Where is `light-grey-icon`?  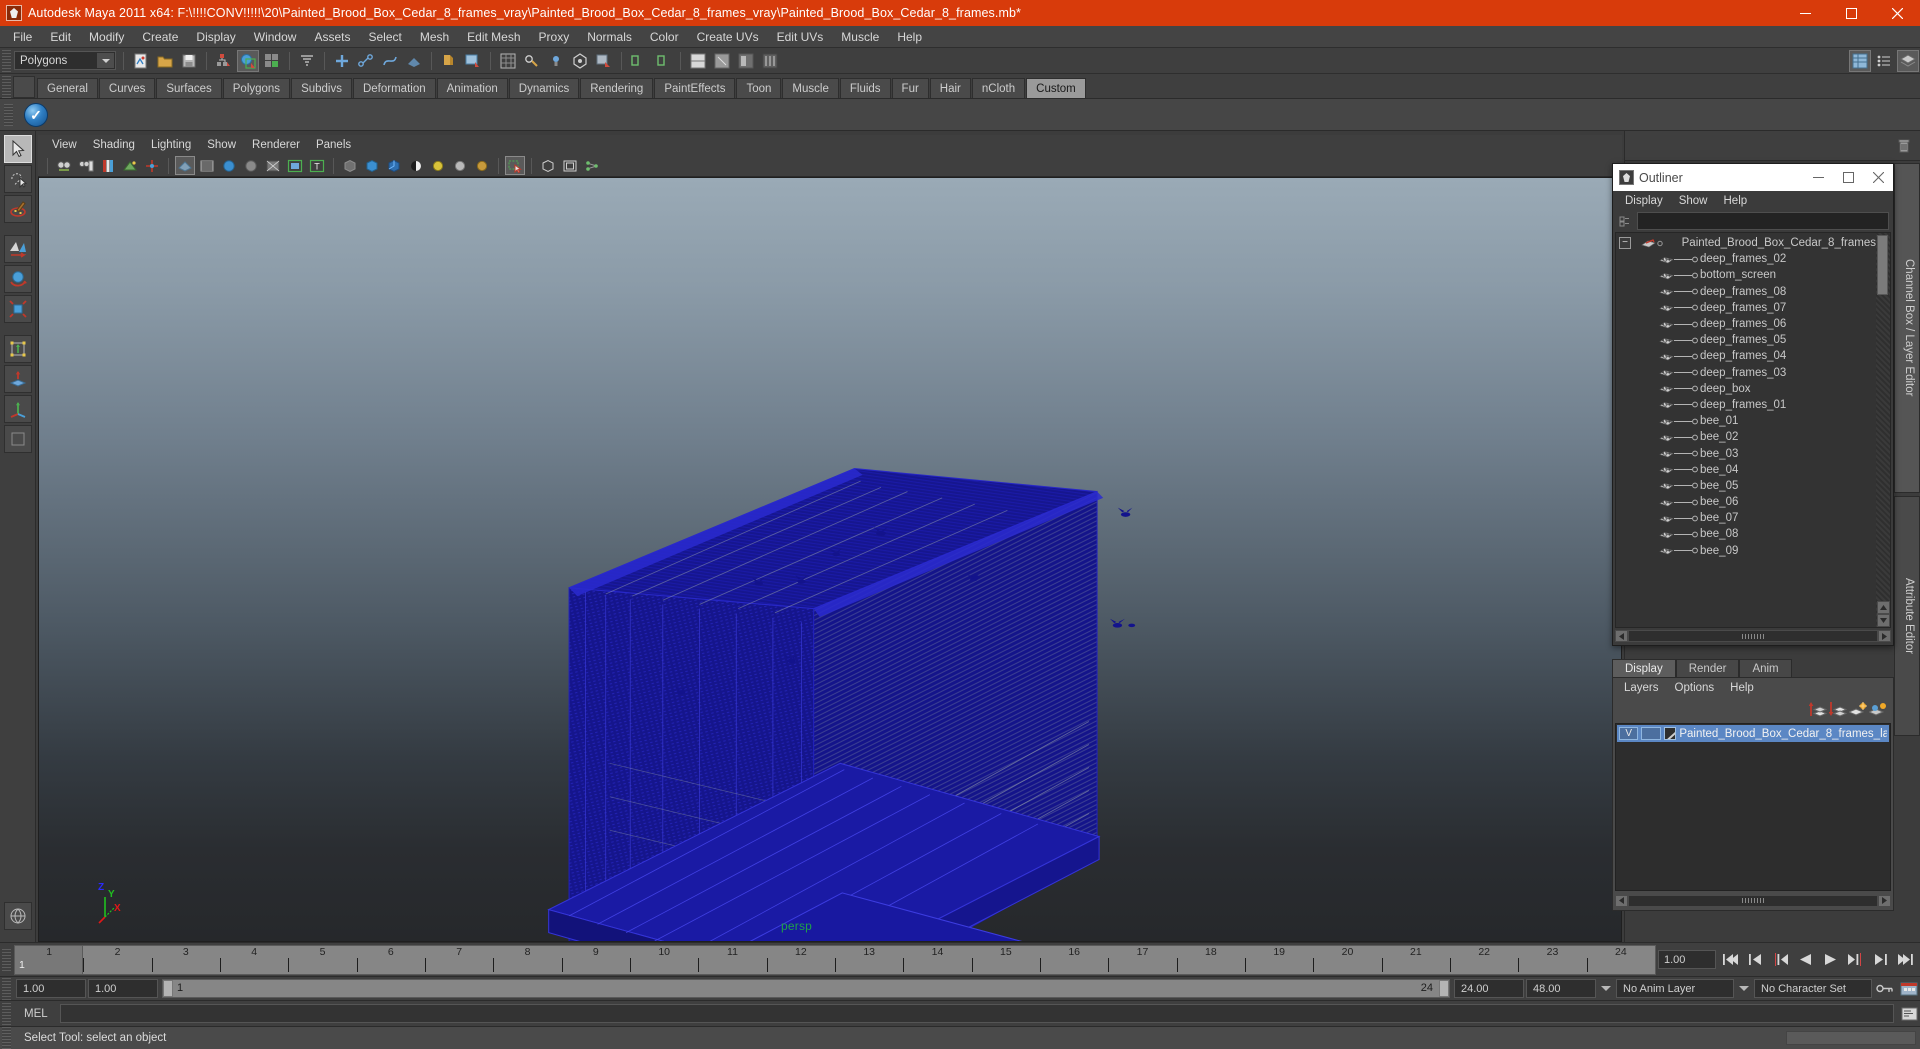 light-grey-icon is located at coordinates (460, 165).